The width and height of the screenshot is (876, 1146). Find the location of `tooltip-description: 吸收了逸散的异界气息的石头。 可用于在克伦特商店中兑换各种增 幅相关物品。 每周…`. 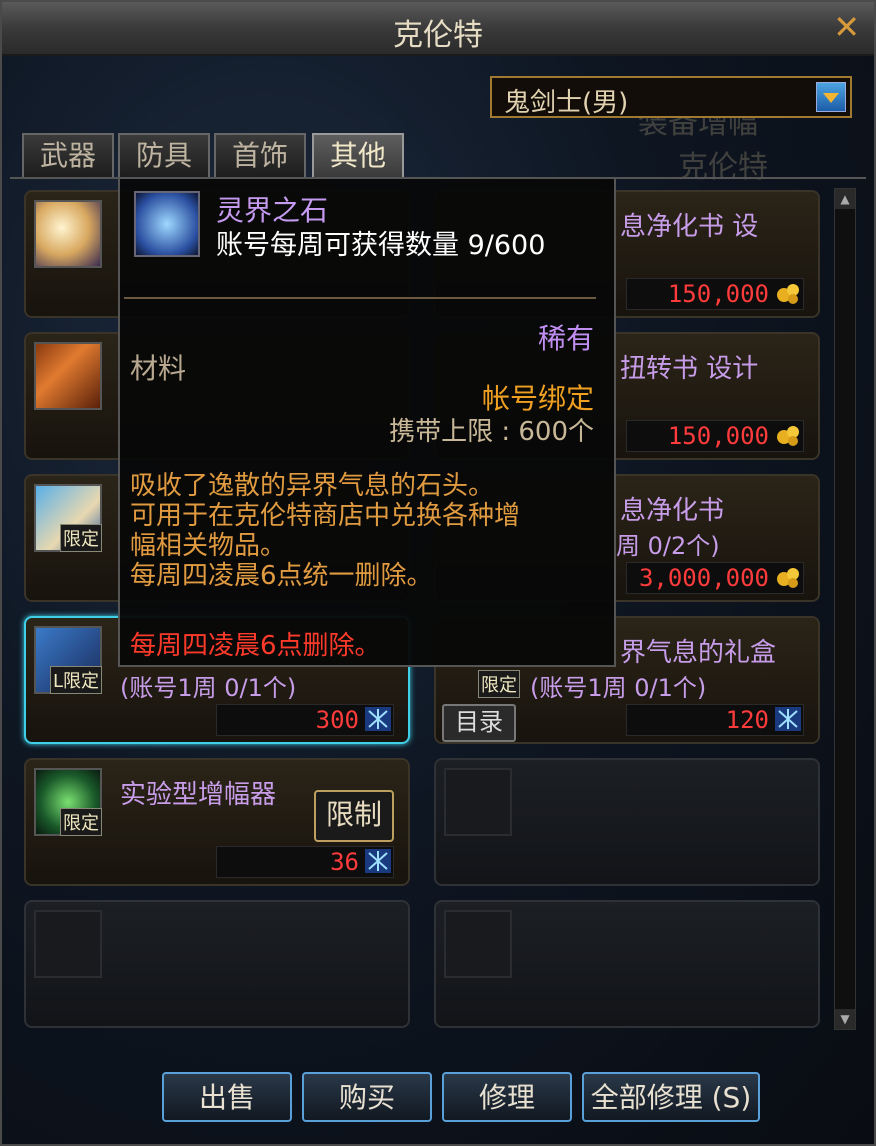

tooltip-description: 吸收了逸散的异界气息的石头。 可用于在克伦特商店中兑换各种增 幅相关物品。 每周… is located at coordinates (325, 531).